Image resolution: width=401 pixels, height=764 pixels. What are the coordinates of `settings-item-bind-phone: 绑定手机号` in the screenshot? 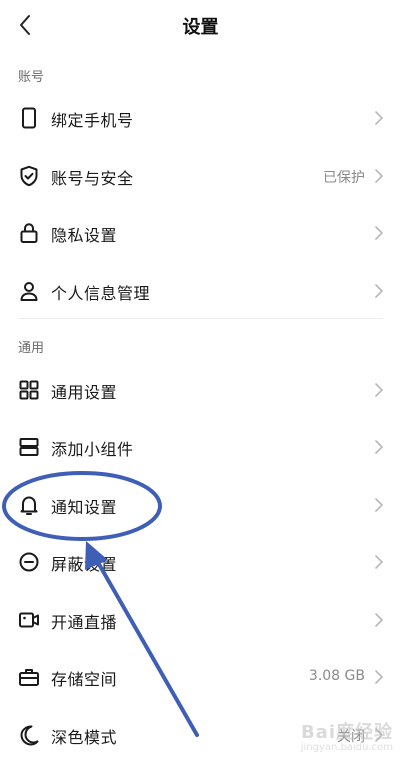 It's located at (200, 118).